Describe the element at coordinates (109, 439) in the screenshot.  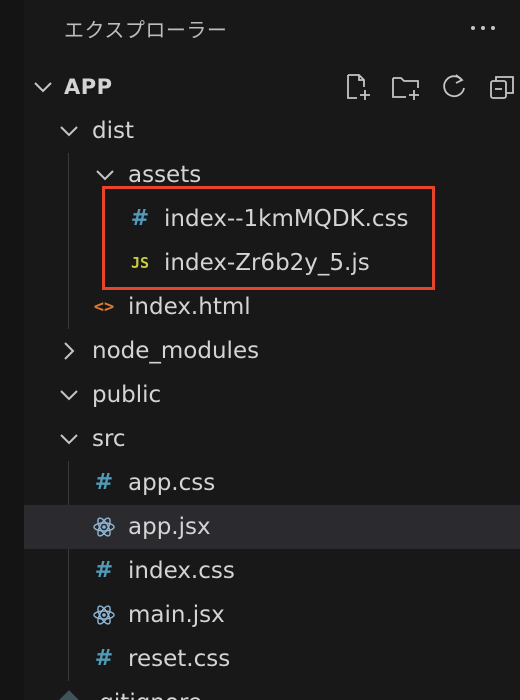
I see `folder-label: src` at that location.